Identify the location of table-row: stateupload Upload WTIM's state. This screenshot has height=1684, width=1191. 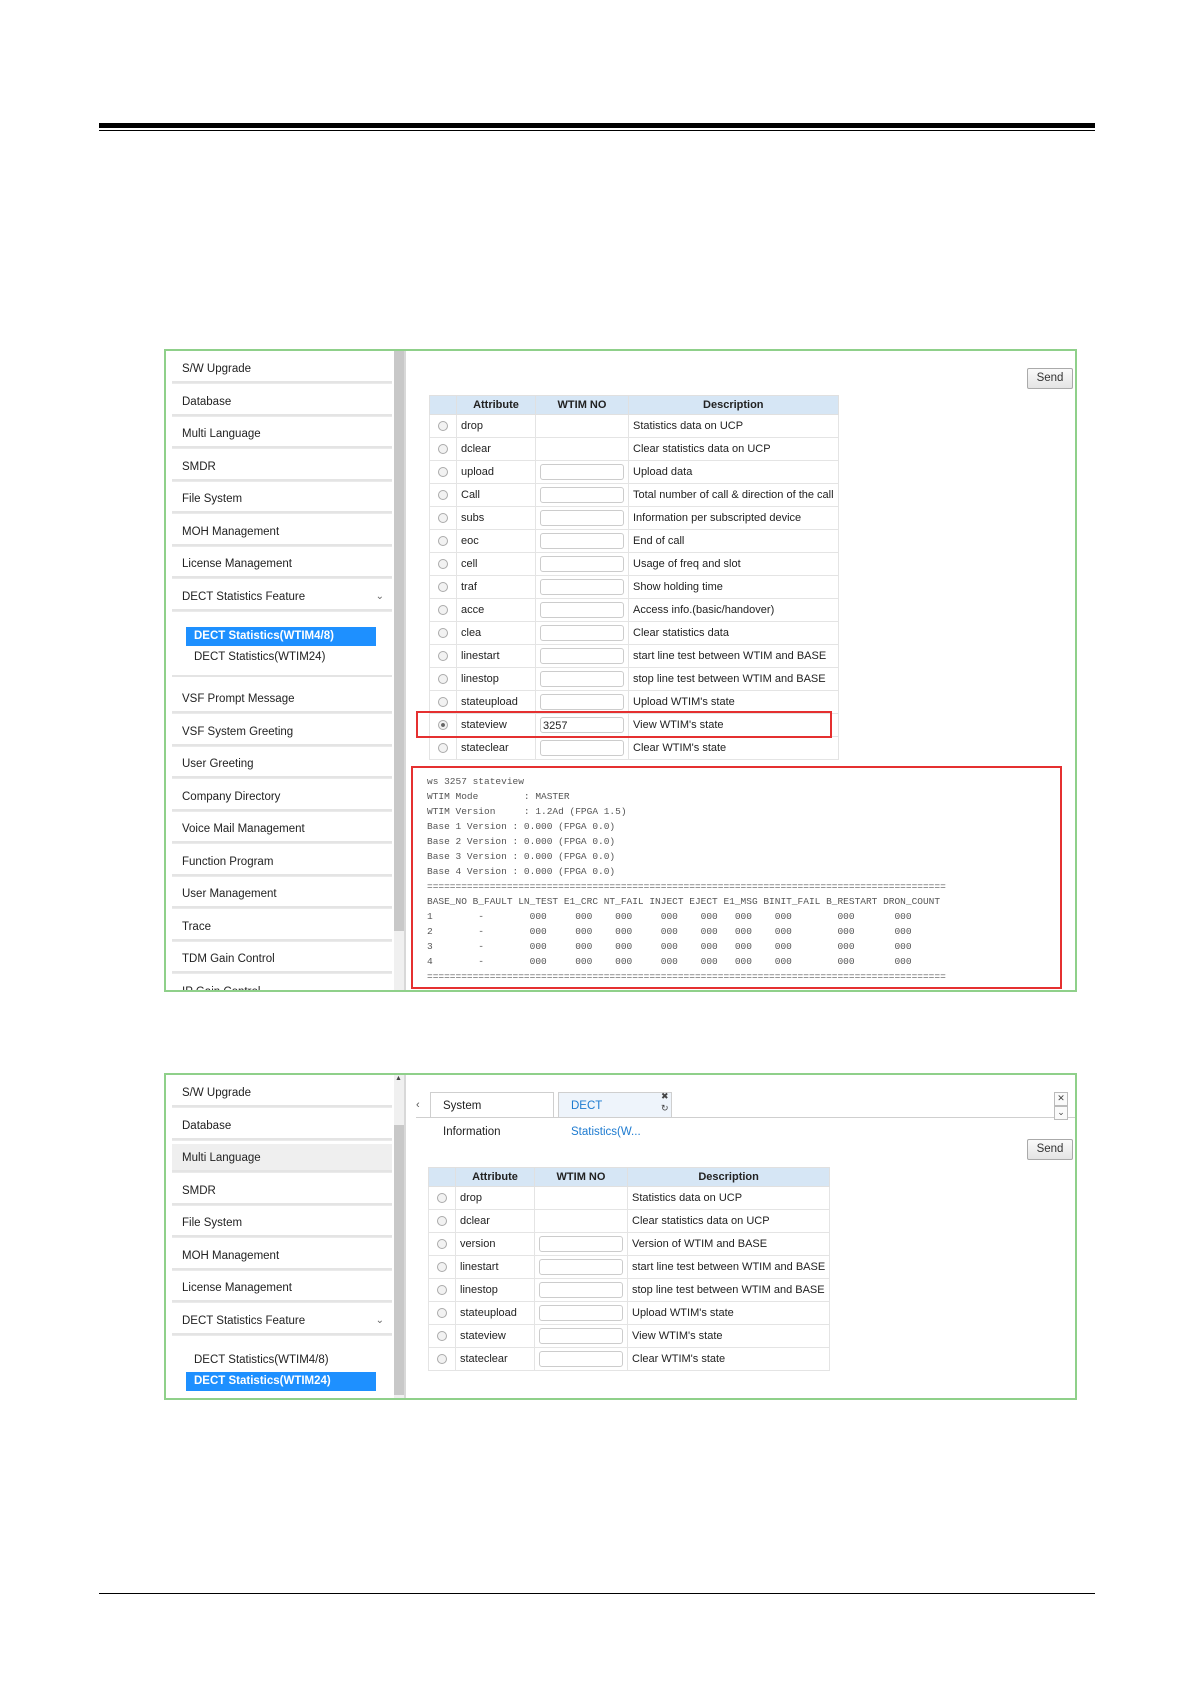
(629, 1313).